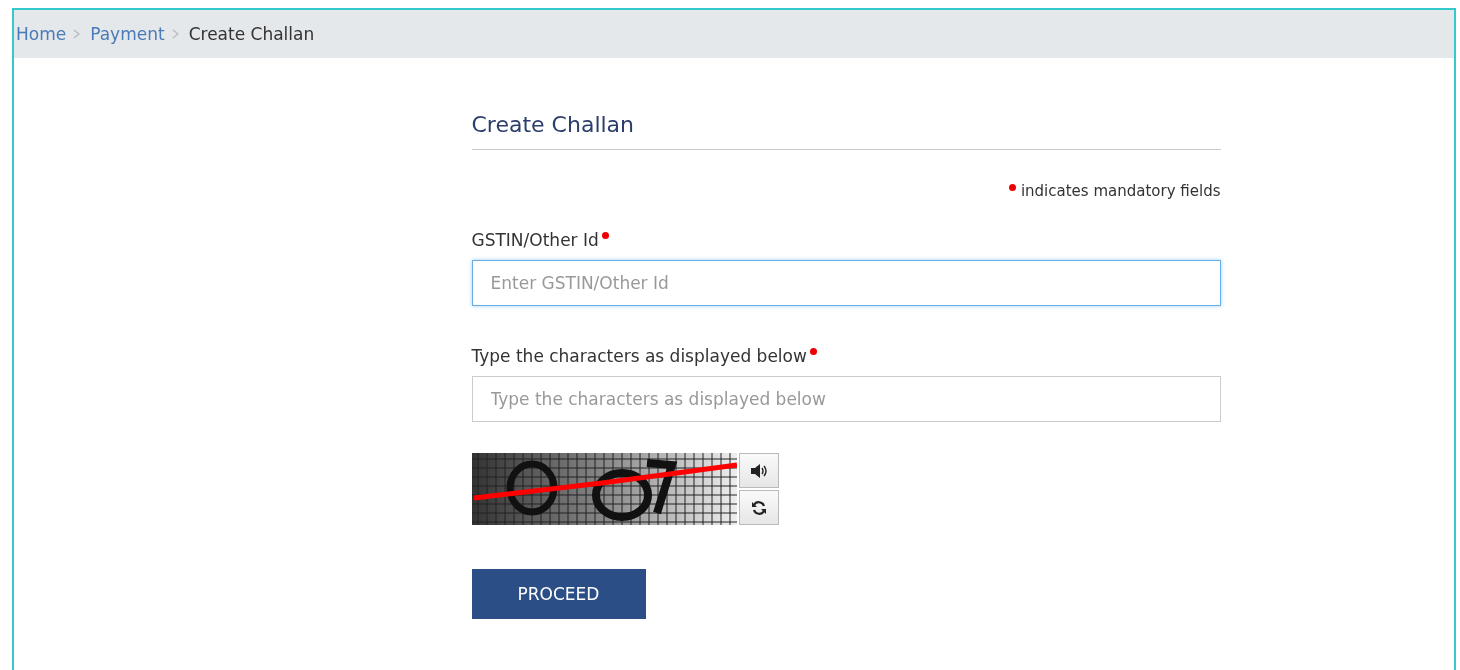  Describe the element at coordinates (639, 356) in the screenshot. I see `field-label: Type the characters as displayed below` at that location.